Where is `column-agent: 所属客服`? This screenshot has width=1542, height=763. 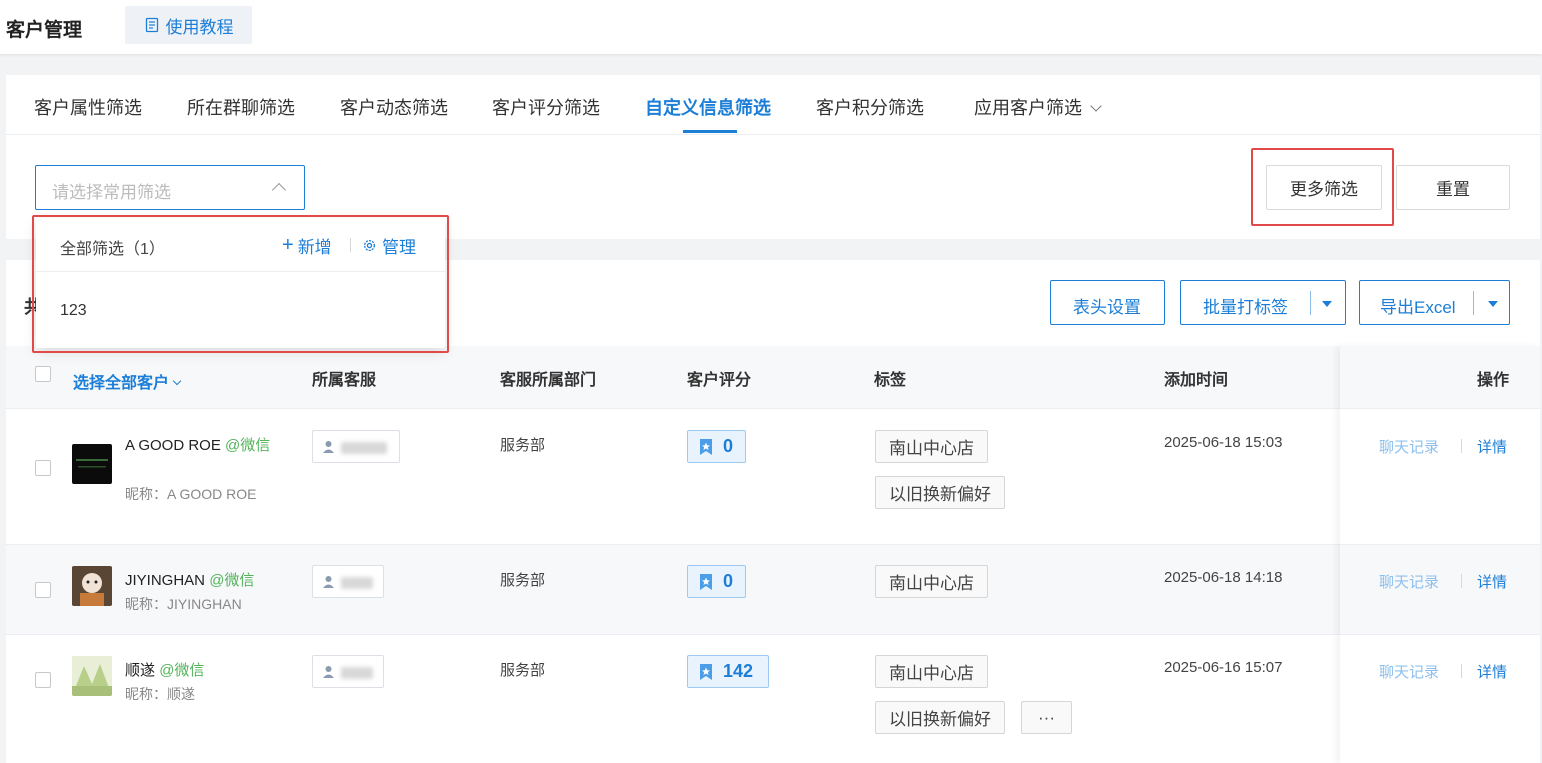
column-agent: 所属客服 is located at coordinates (344, 380).